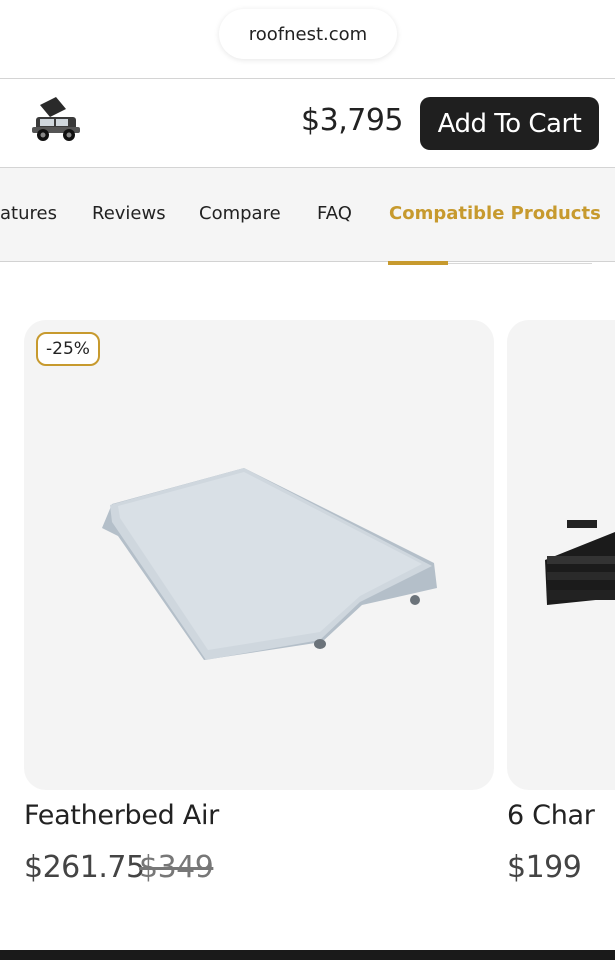 This screenshot has height=960, width=615. Describe the element at coordinates (28, 213) in the screenshot. I see `tab-features: atures` at that location.